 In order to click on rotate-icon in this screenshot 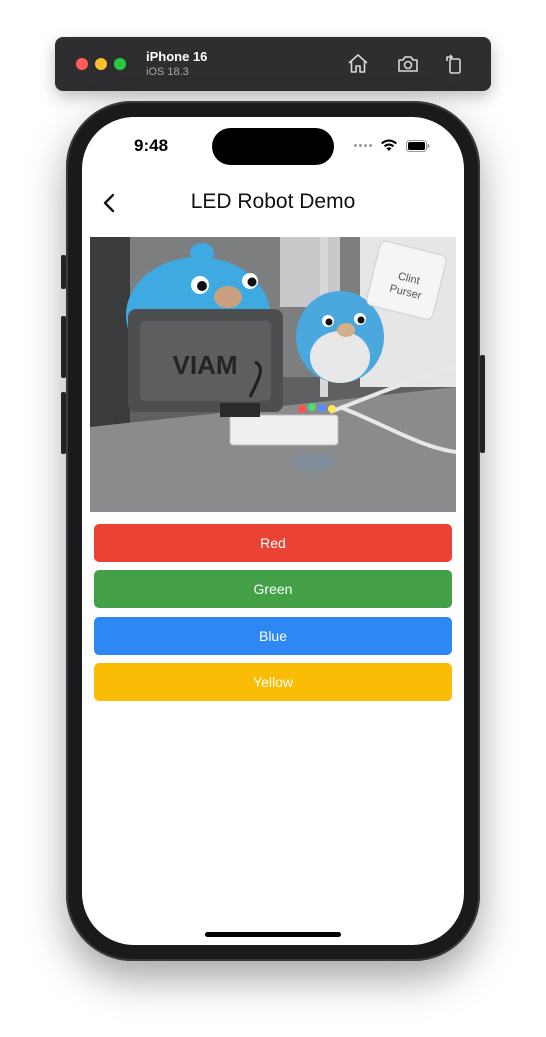, I will do `click(454, 64)`.